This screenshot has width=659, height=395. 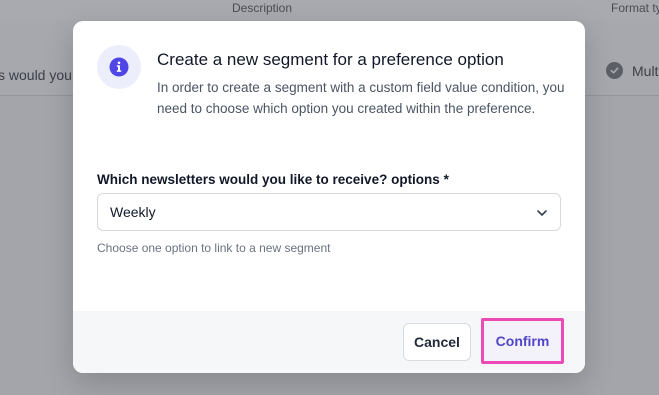 What do you see at coordinates (635, 8) in the screenshot?
I see `column-header-format: Format ty` at bounding box center [635, 8].